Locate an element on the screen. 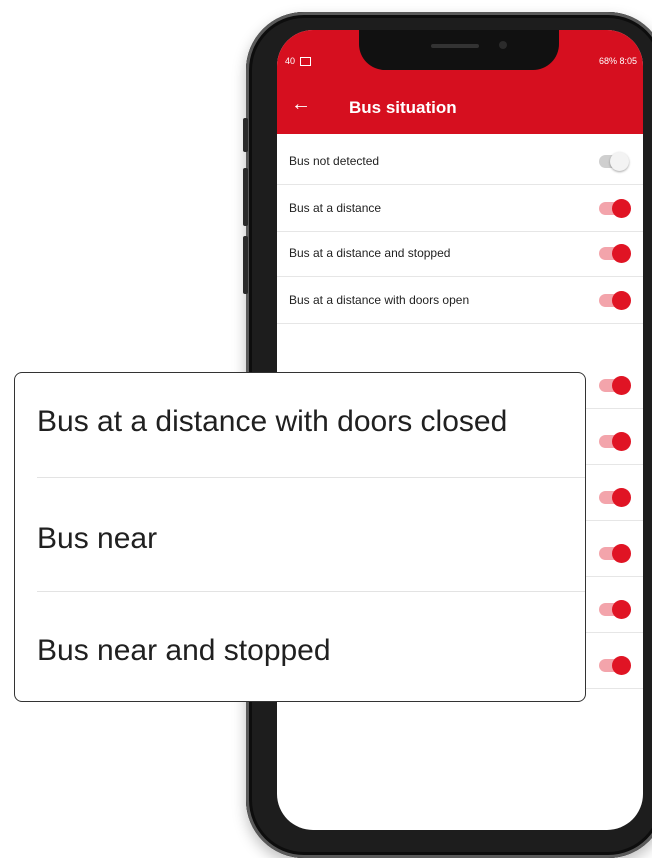 This screenshot has width=652, height=858. signal-text: 40 is located at coordinates (290, 61).